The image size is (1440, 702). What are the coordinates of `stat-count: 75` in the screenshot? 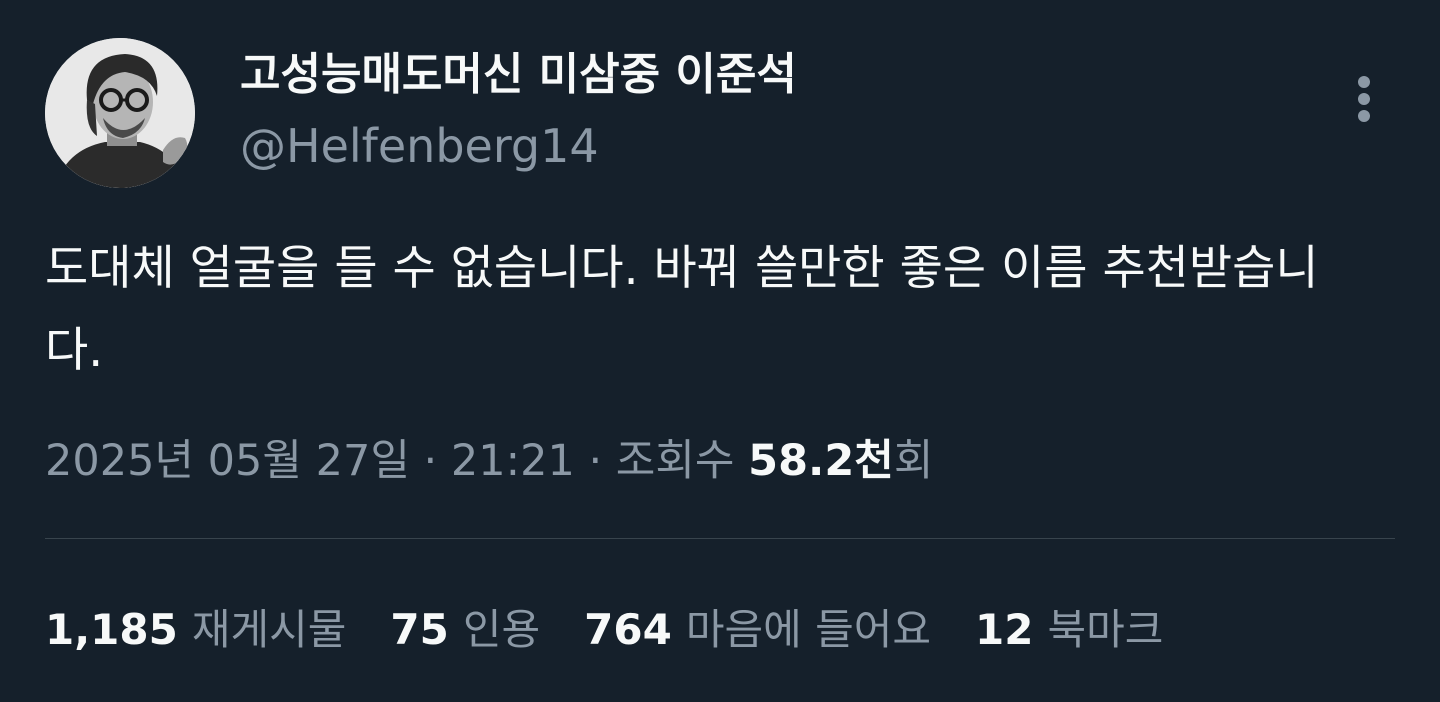 It's located at (419, 629).